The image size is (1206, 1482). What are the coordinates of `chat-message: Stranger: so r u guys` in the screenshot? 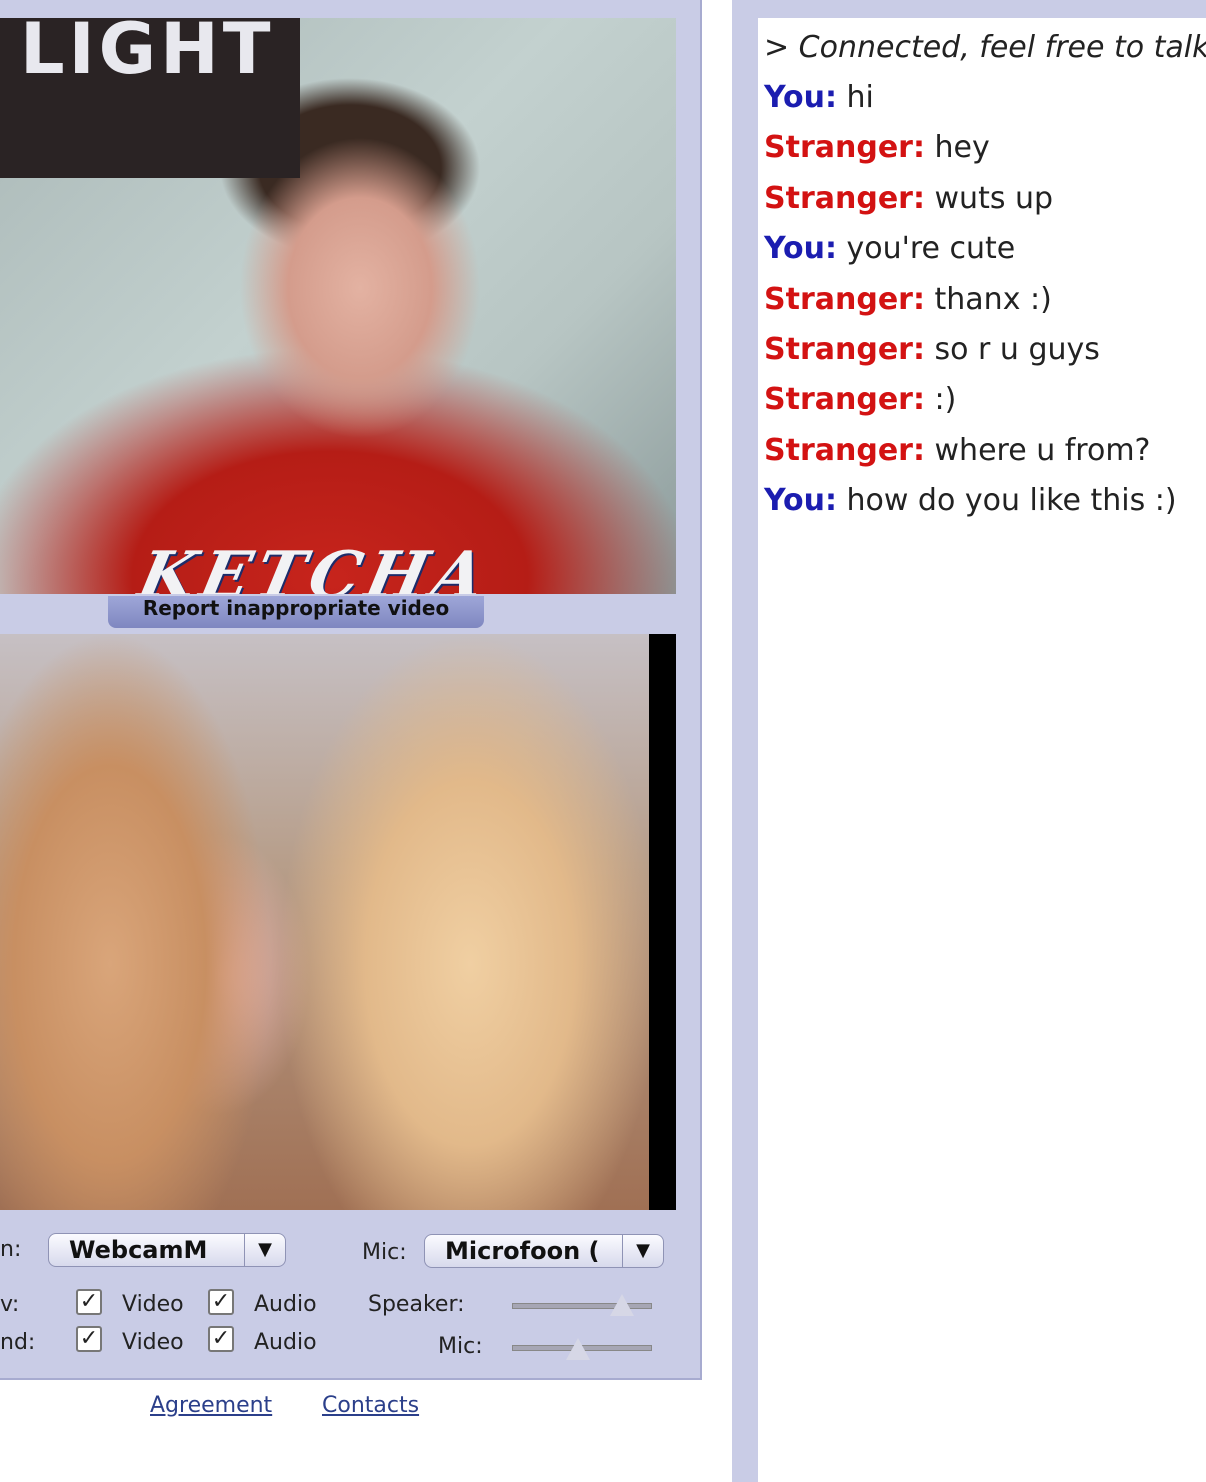 It's located at (932, 349).